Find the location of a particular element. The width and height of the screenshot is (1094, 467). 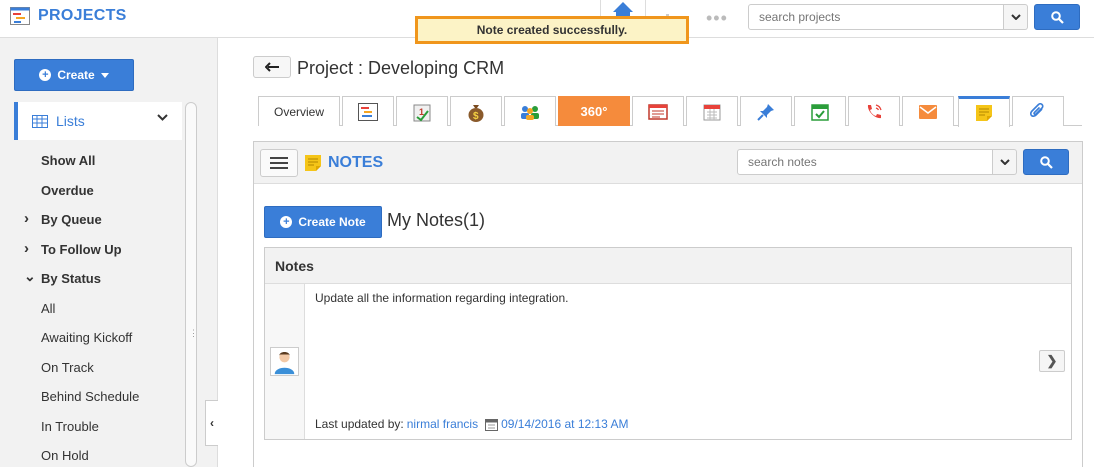

team-icon is located at coordinates (530, 112).